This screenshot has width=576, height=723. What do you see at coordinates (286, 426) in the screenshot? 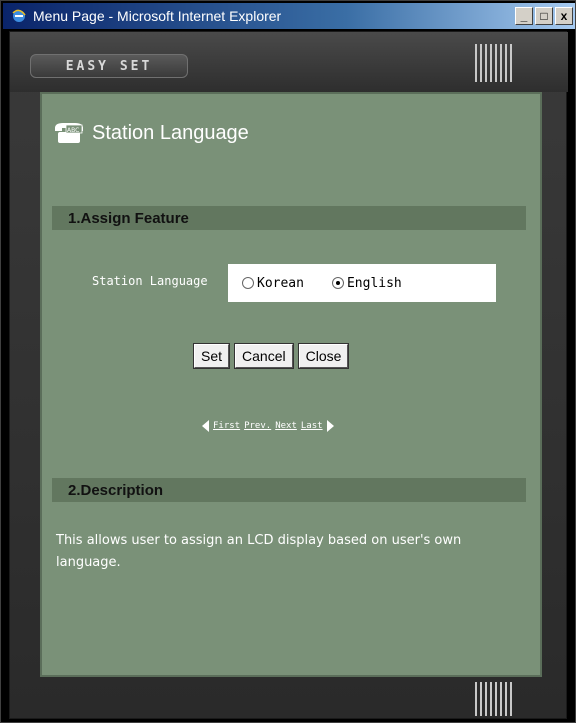
I see `next-link: Next` at bounding box center [286, 426].